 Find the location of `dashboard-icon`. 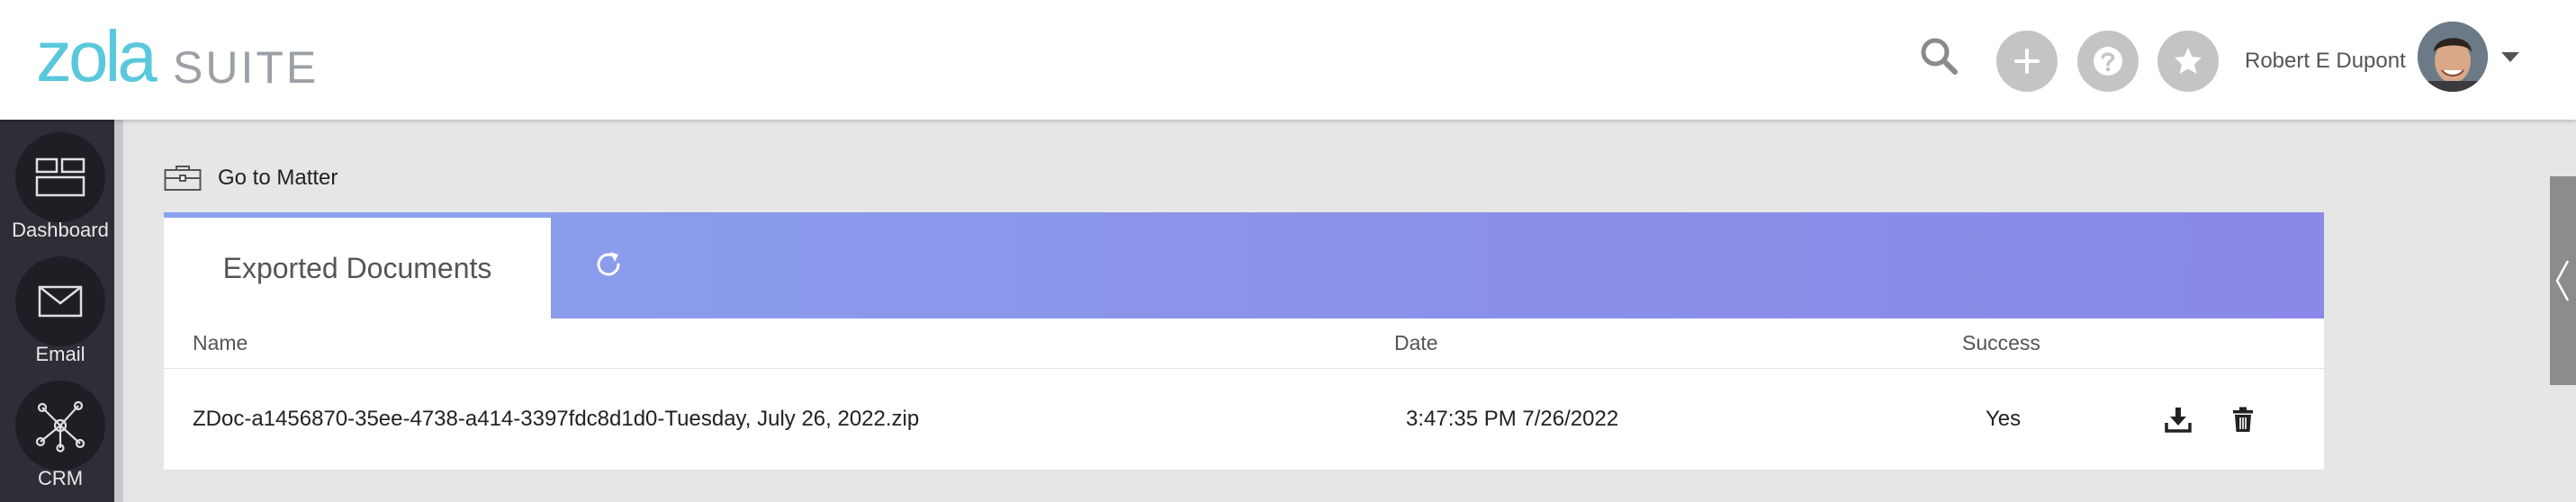

dashboard-icon is located at coordinates (60, 177).